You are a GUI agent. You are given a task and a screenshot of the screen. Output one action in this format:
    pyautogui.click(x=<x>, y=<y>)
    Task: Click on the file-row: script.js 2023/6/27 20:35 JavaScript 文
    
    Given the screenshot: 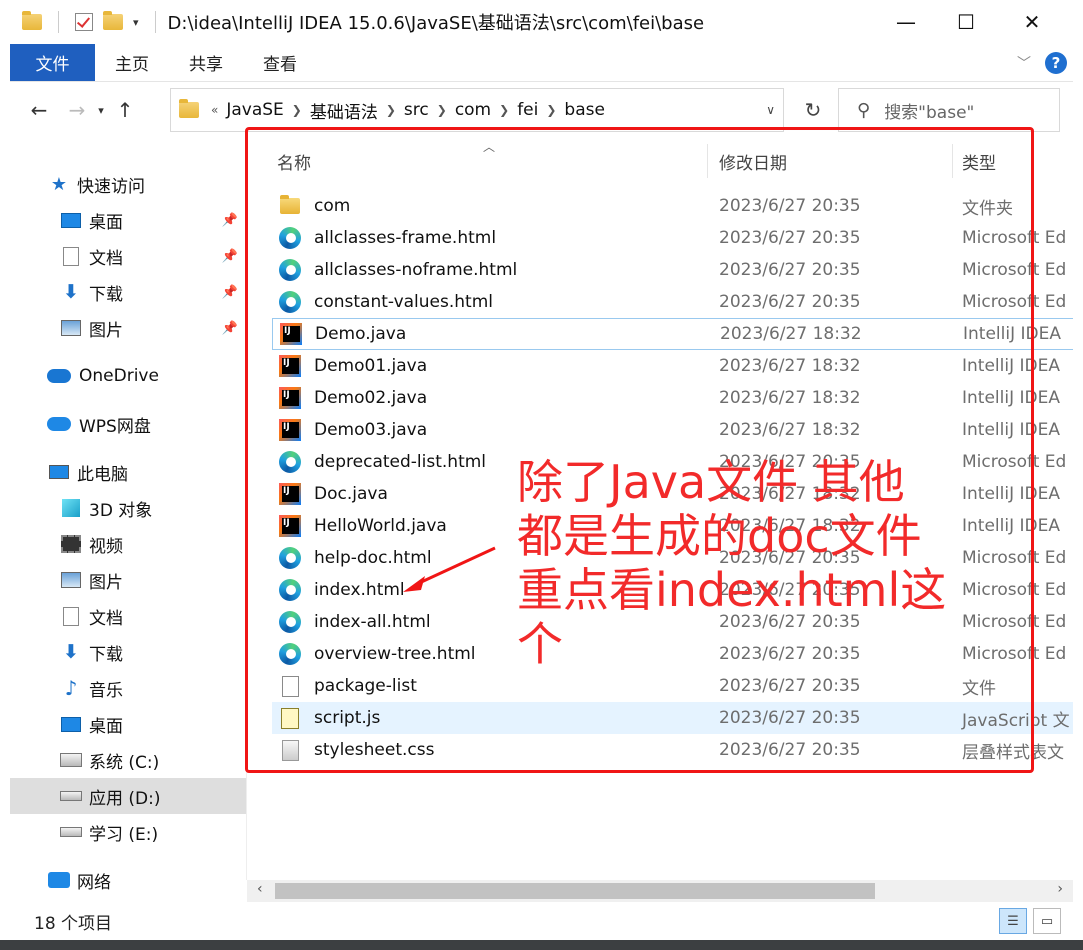 What is the action you would take?
    pyautogui.click(x=672, y=718)
    